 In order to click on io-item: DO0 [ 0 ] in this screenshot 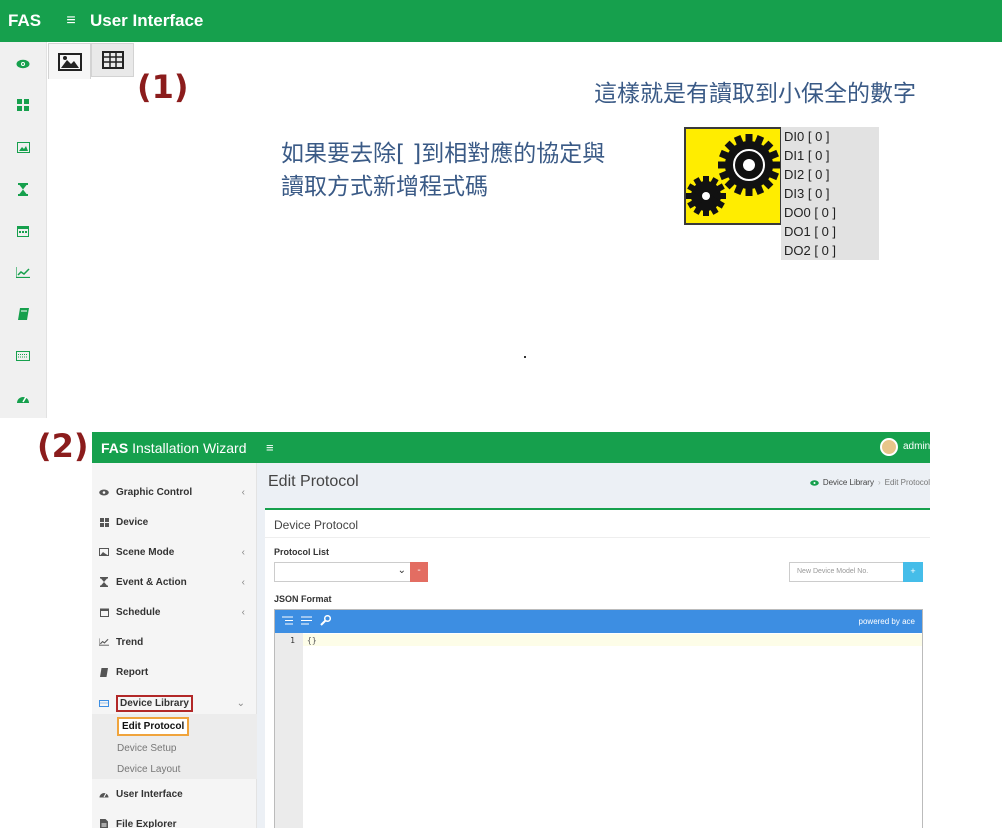, I will do `click(810, 212)`.